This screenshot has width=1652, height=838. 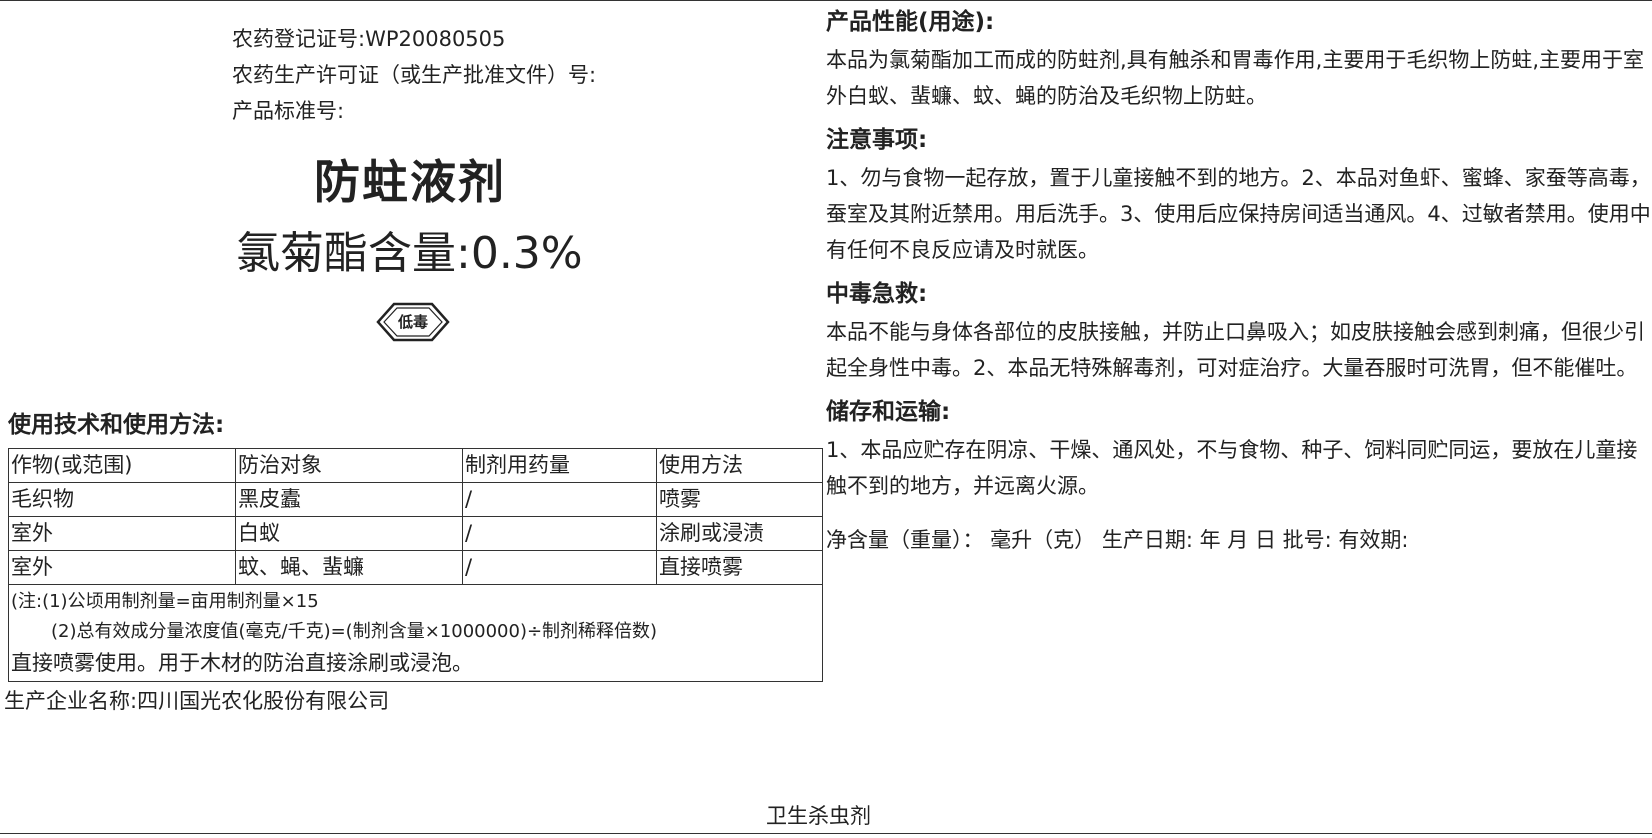 I want to click on table-header-cell: 作物(或范围), so click(x=122, y=465).